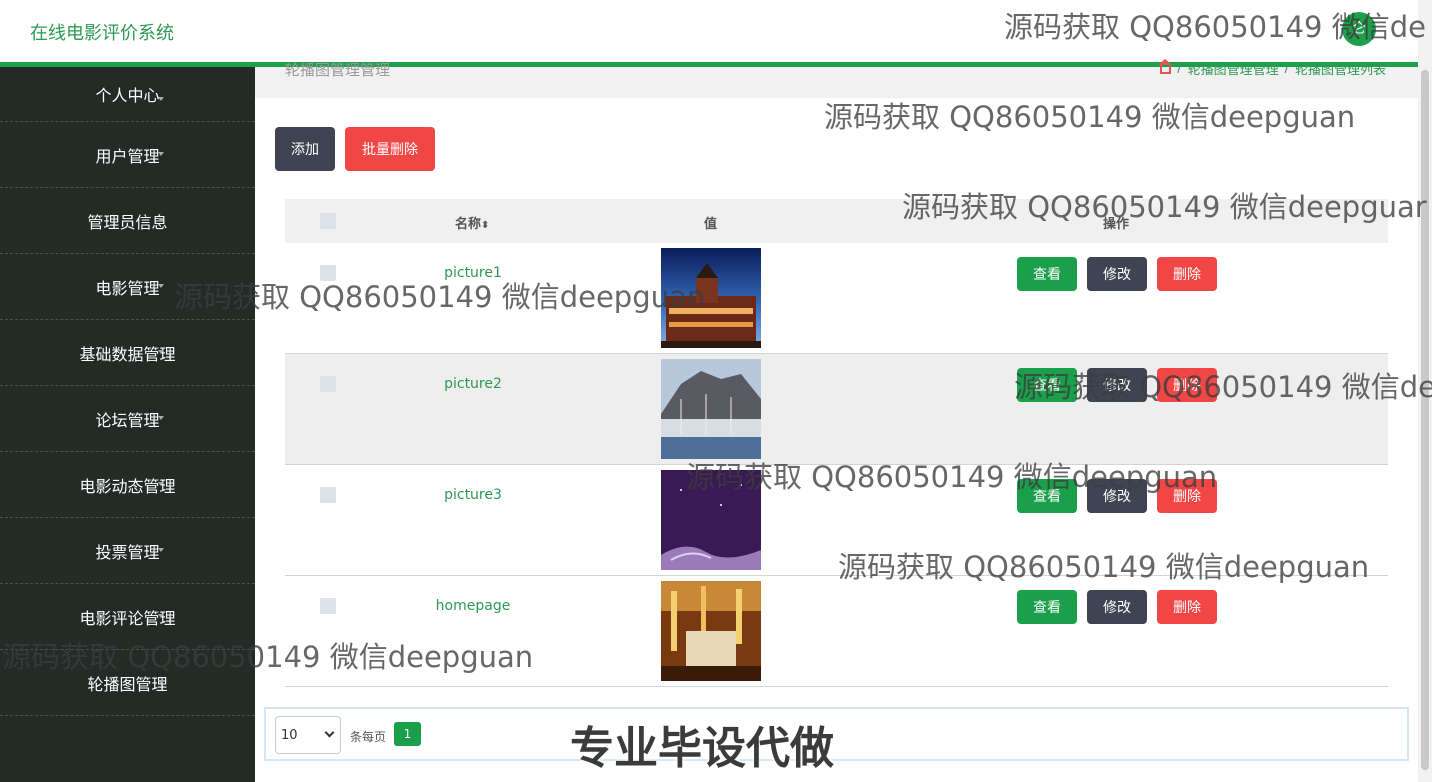  I want to click on column-header-value: 值, so click(711, 224).